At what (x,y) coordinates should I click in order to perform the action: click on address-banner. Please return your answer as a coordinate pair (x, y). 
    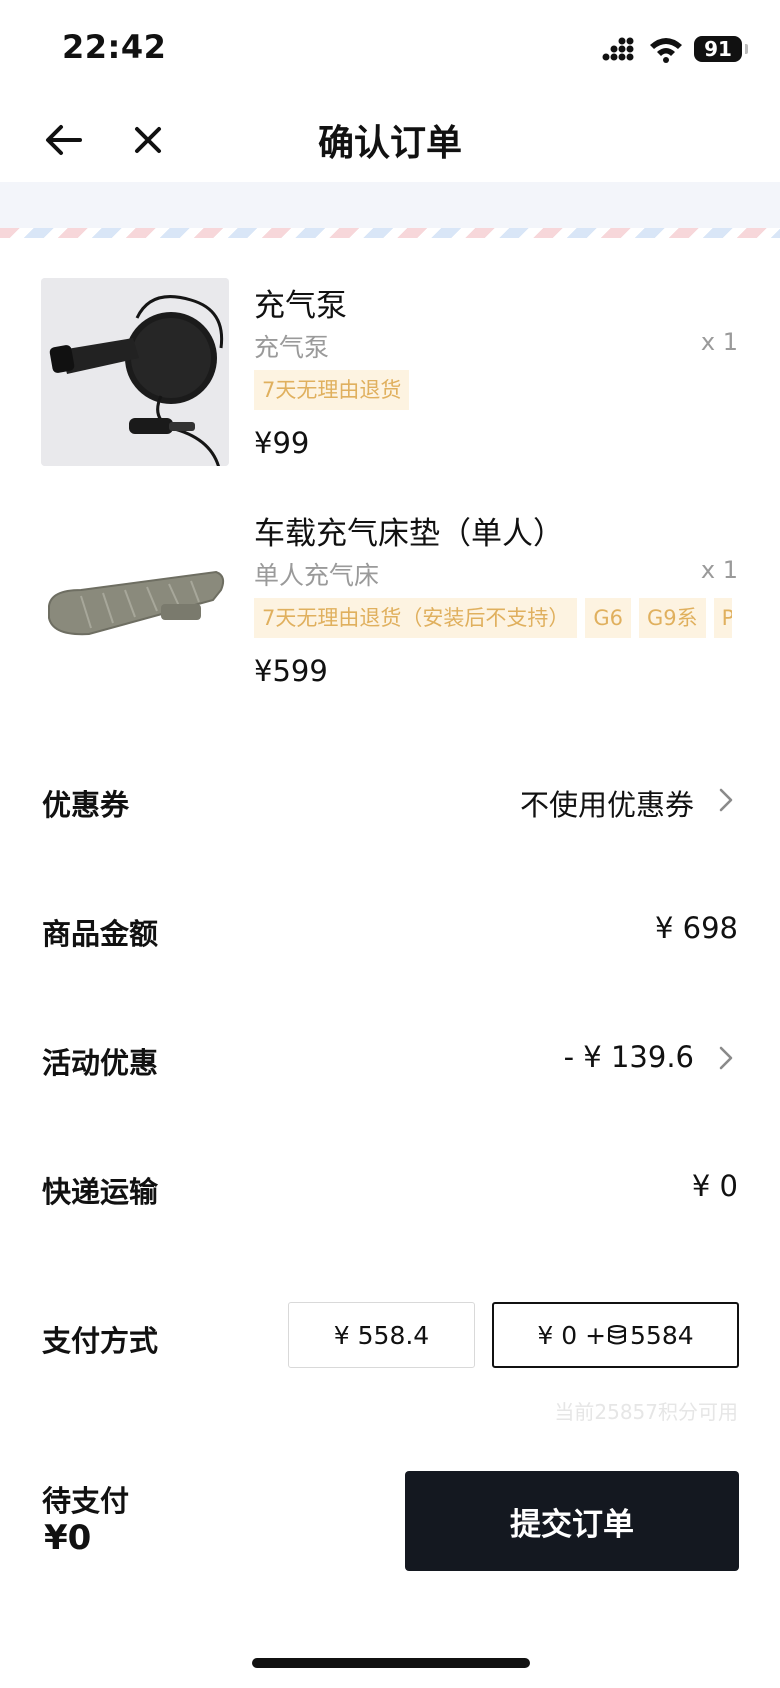
    Looking at the image, I should click on (390, 210).